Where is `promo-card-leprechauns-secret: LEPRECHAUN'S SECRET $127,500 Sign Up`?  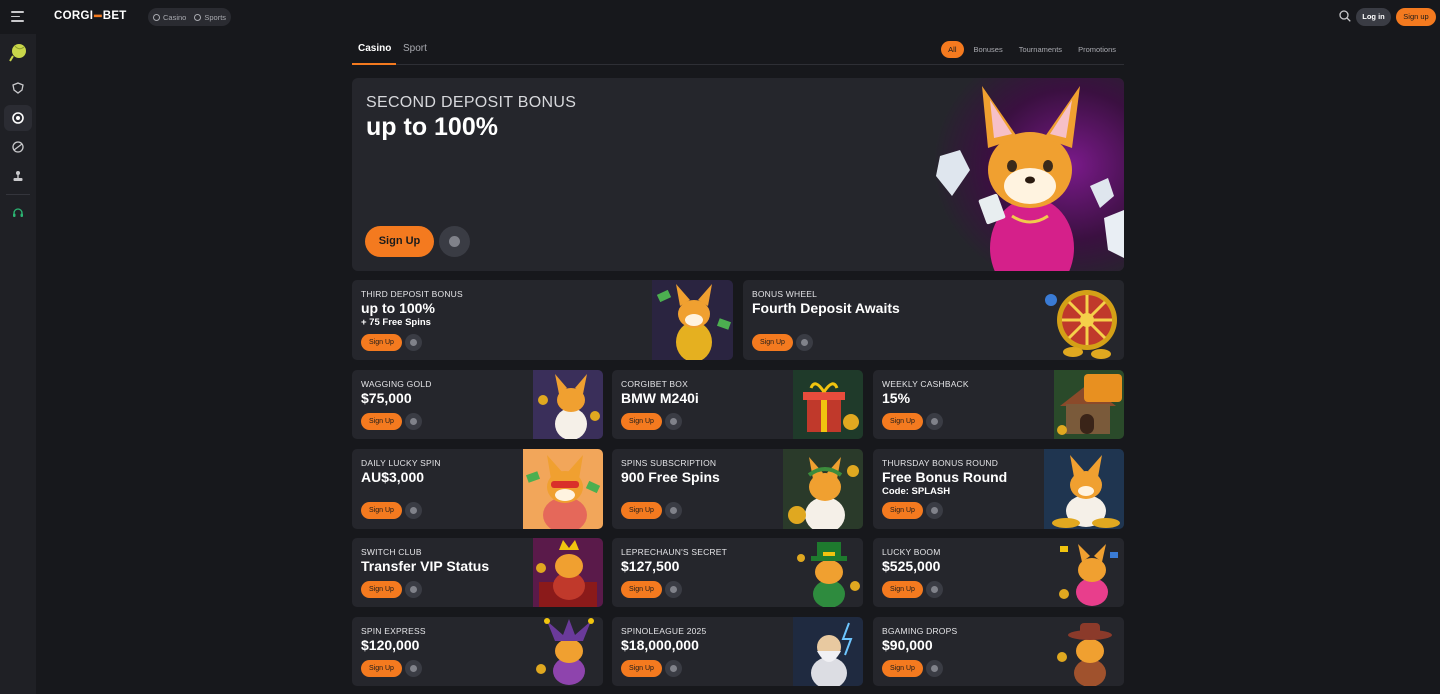
promo-card-leprechauns-secret: LEPRECHAUN'S SECRET $127,500 Sign Up is located at coordinates (737, 572).